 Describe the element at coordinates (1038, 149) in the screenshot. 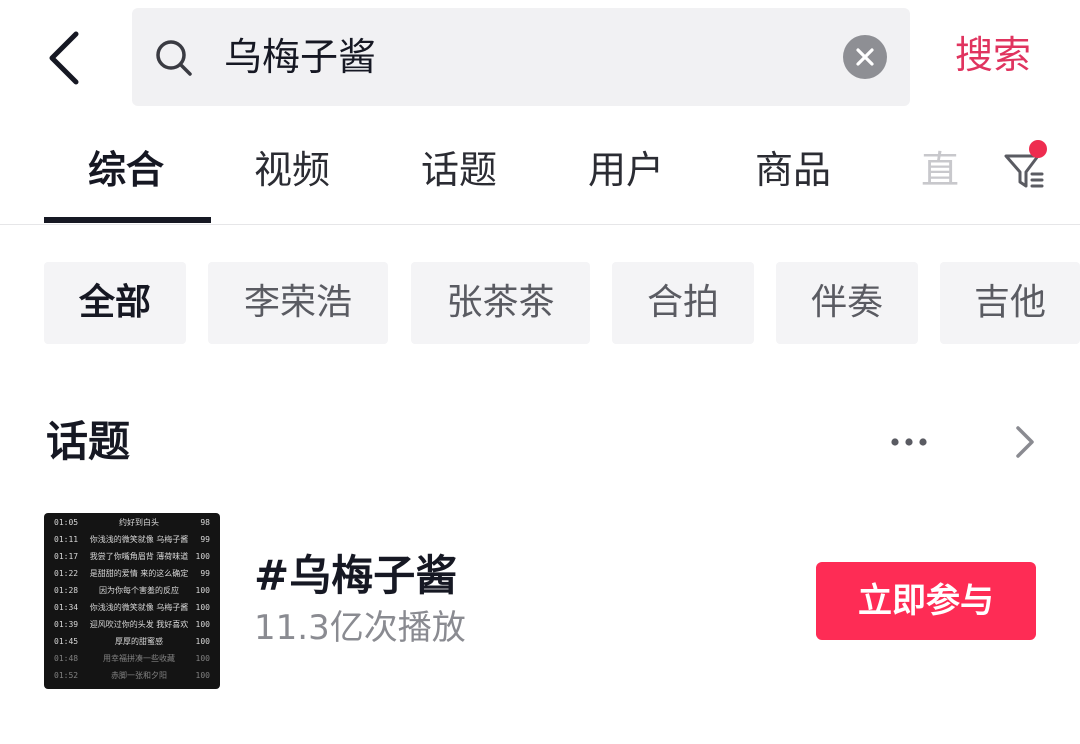

I see `notification-dot` at that location.